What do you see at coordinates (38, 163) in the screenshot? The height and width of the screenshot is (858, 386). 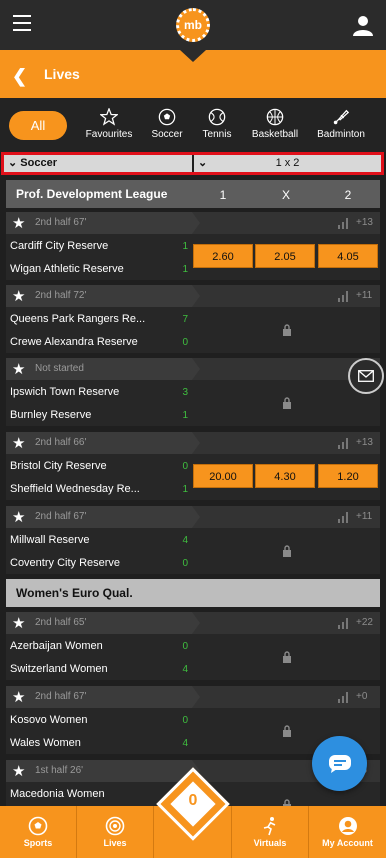 I see `sport-dropdown-value: Soccer` at bounding box center [38, 163].